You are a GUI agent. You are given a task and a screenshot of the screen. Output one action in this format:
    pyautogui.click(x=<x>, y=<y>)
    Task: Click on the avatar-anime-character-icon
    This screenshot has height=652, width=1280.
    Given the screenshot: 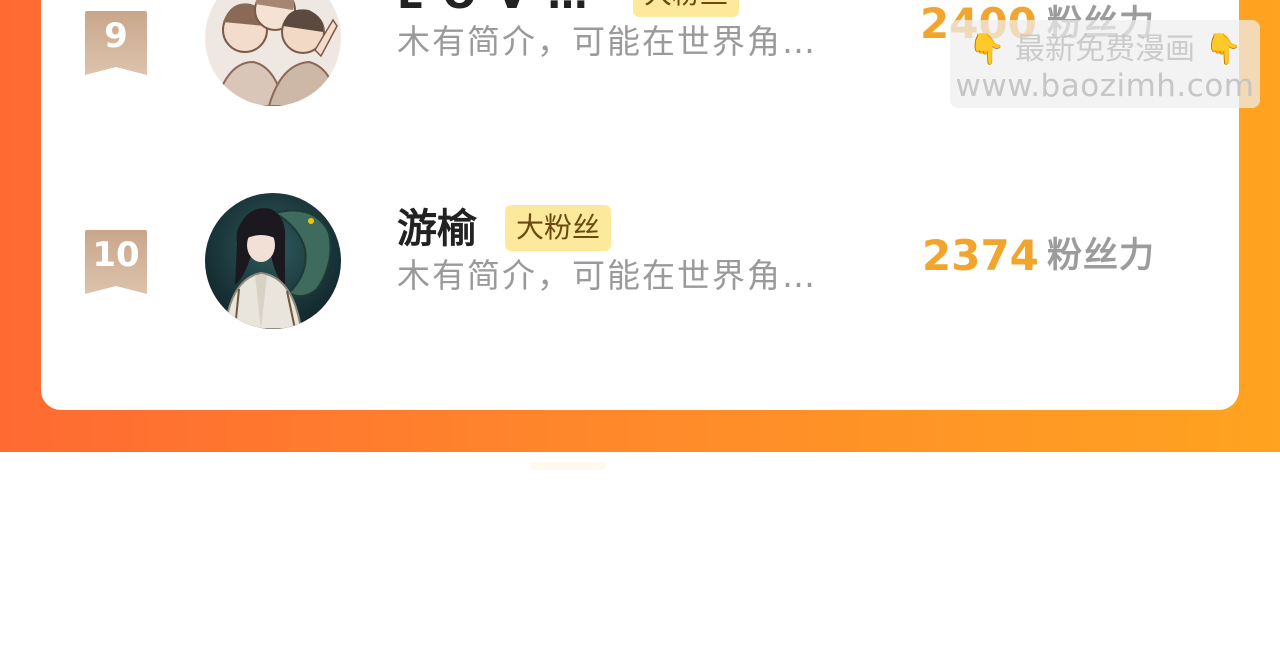 What is the action you would take?
    pyautogui.click(x=273, y=261)
    